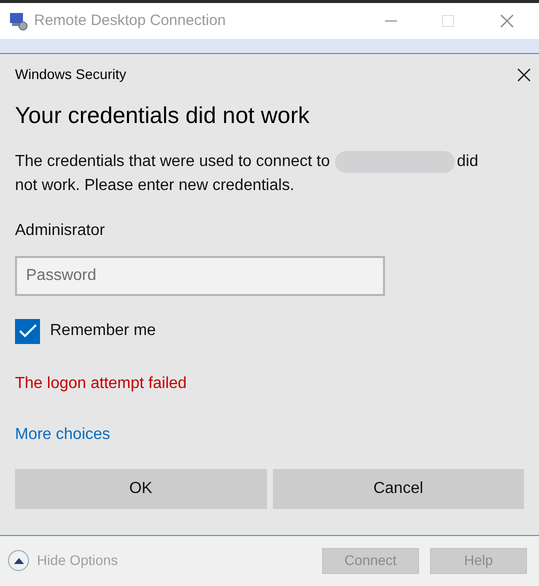 The image size is (539, 586). I want to click on up-arrow-icon, so click(19, 561).